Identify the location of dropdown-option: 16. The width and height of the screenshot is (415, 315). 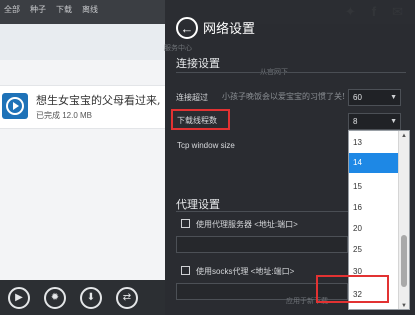
(374, 208).